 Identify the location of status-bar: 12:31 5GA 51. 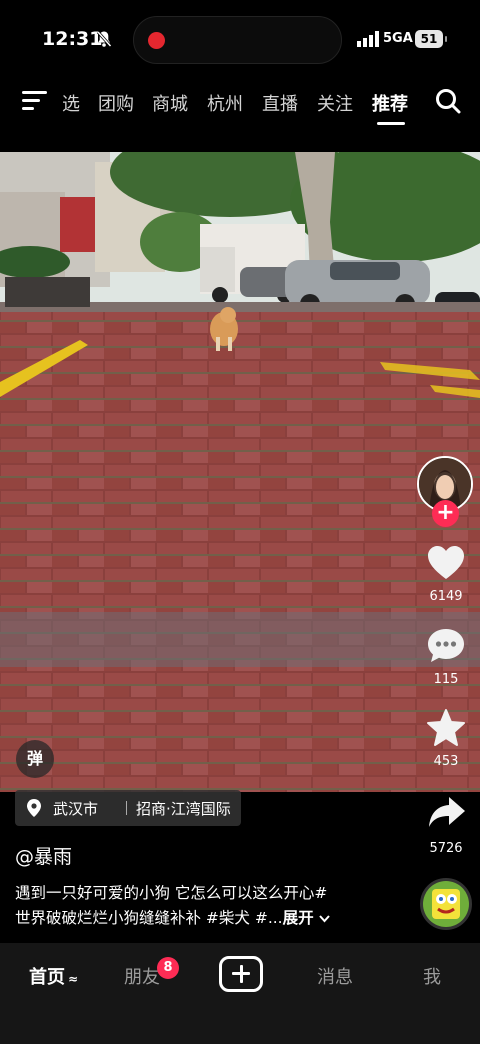
(240, 40).